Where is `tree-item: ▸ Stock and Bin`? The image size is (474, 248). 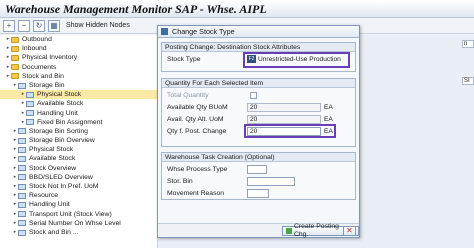
tree-item: ▸ Stock and Bin is located at coordinates (78, 76).